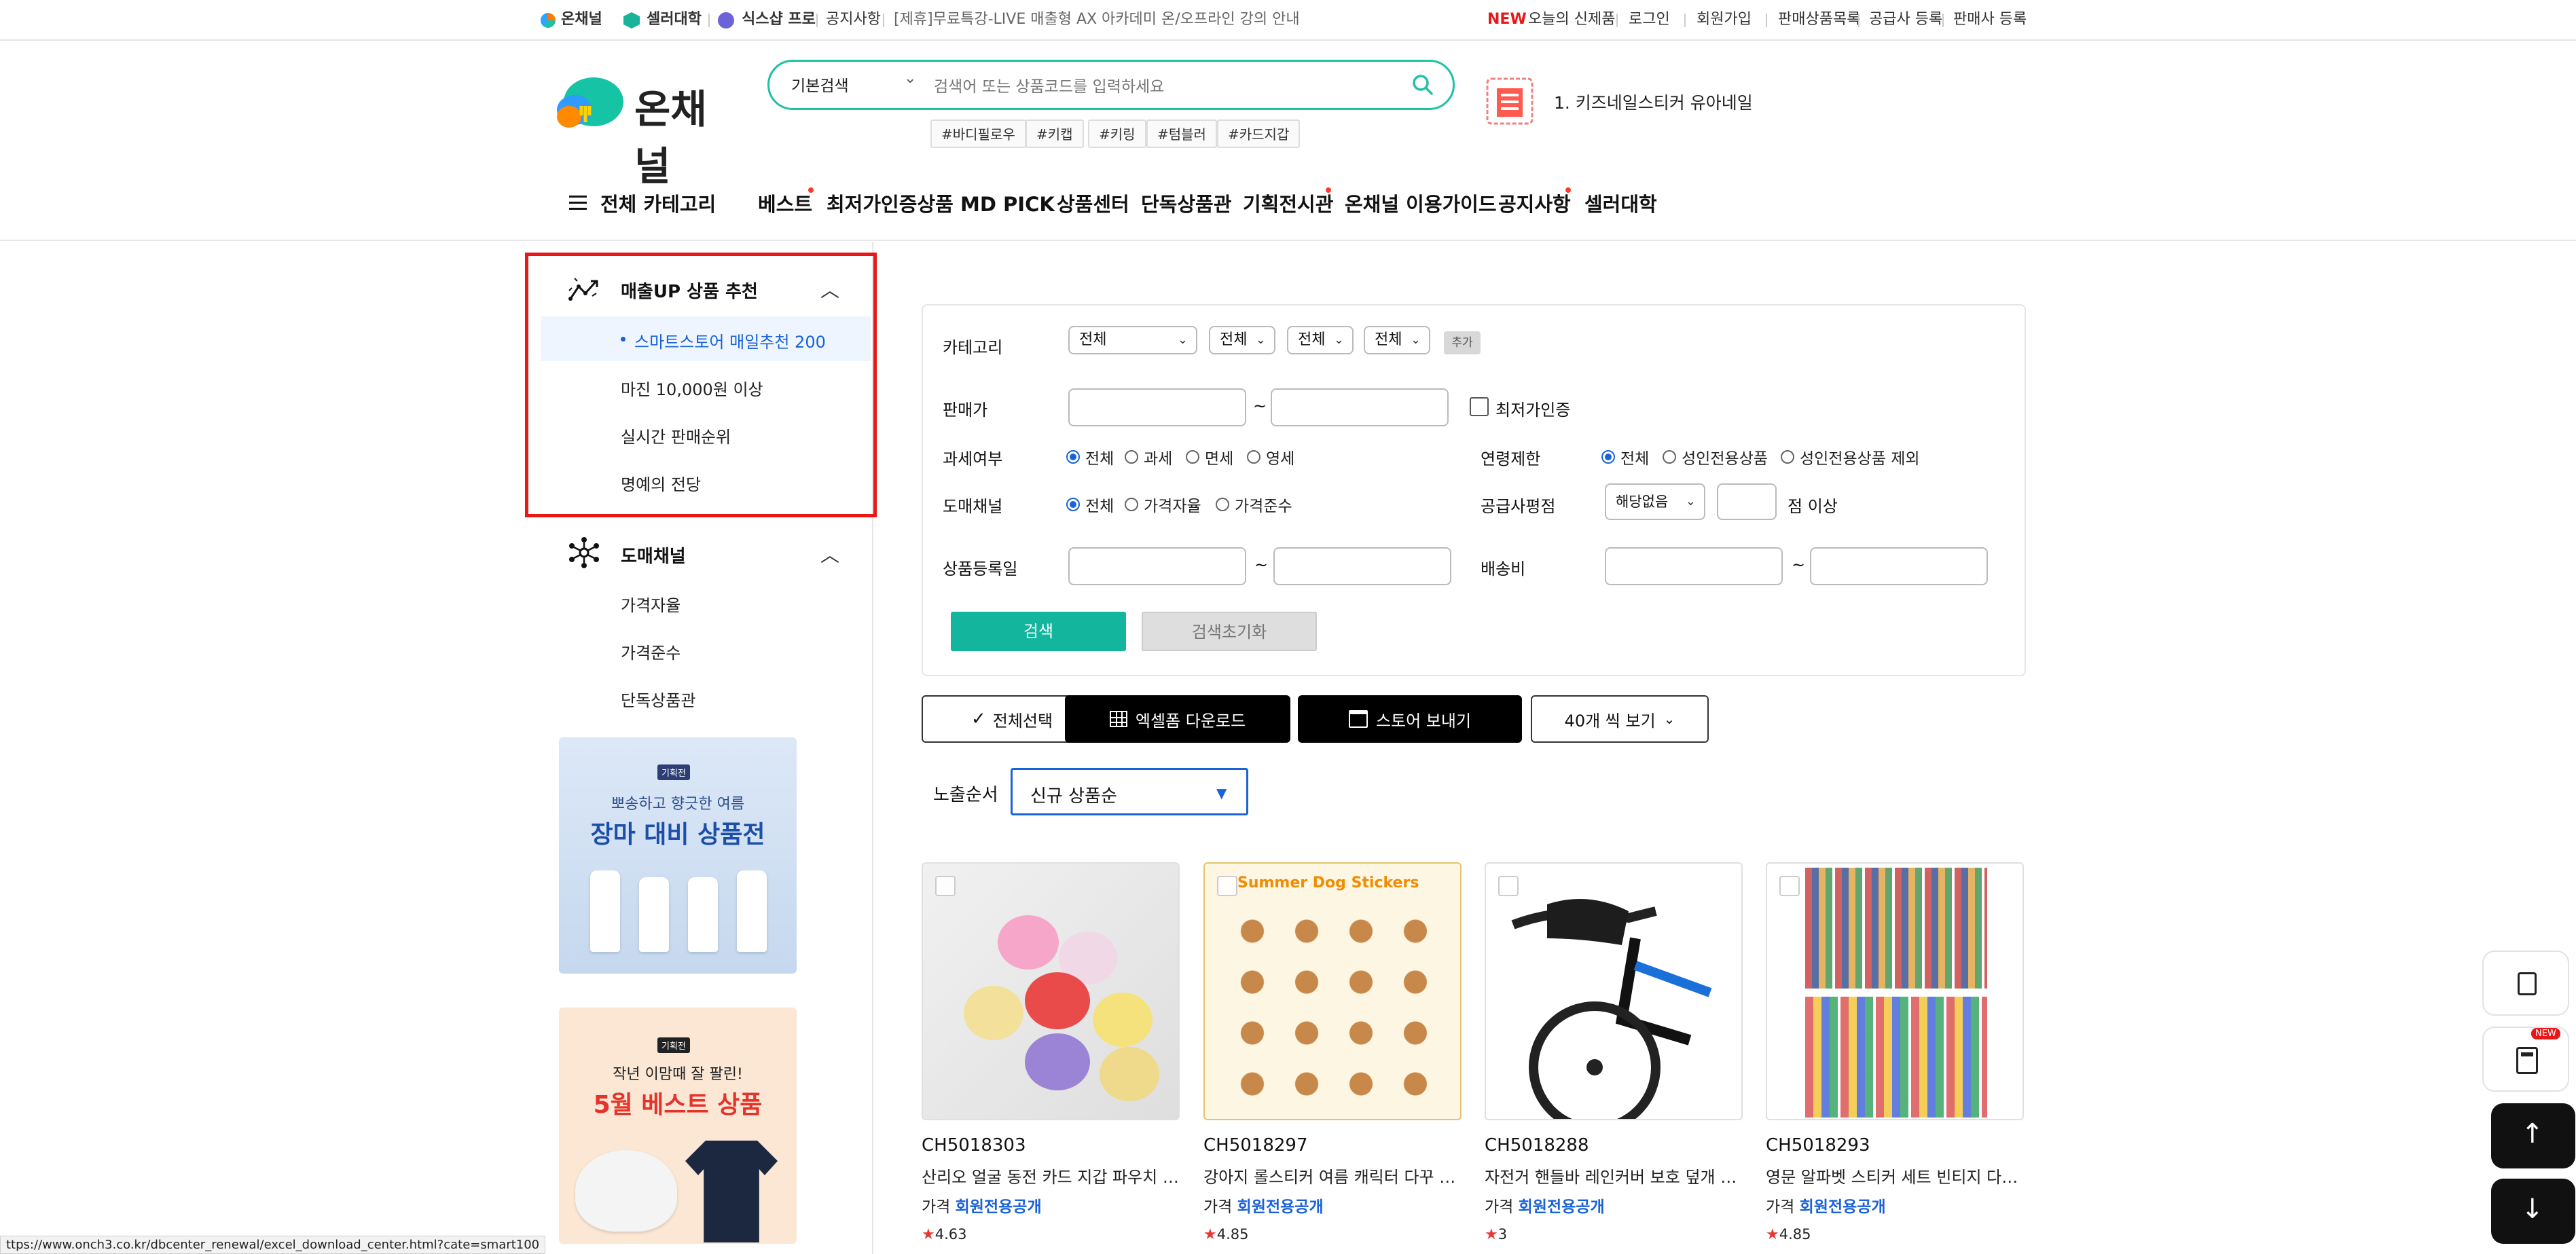 This screenshot has width=2576, height=1254. I want to click on nav-notice: 공지사항, so click(1534, 204).